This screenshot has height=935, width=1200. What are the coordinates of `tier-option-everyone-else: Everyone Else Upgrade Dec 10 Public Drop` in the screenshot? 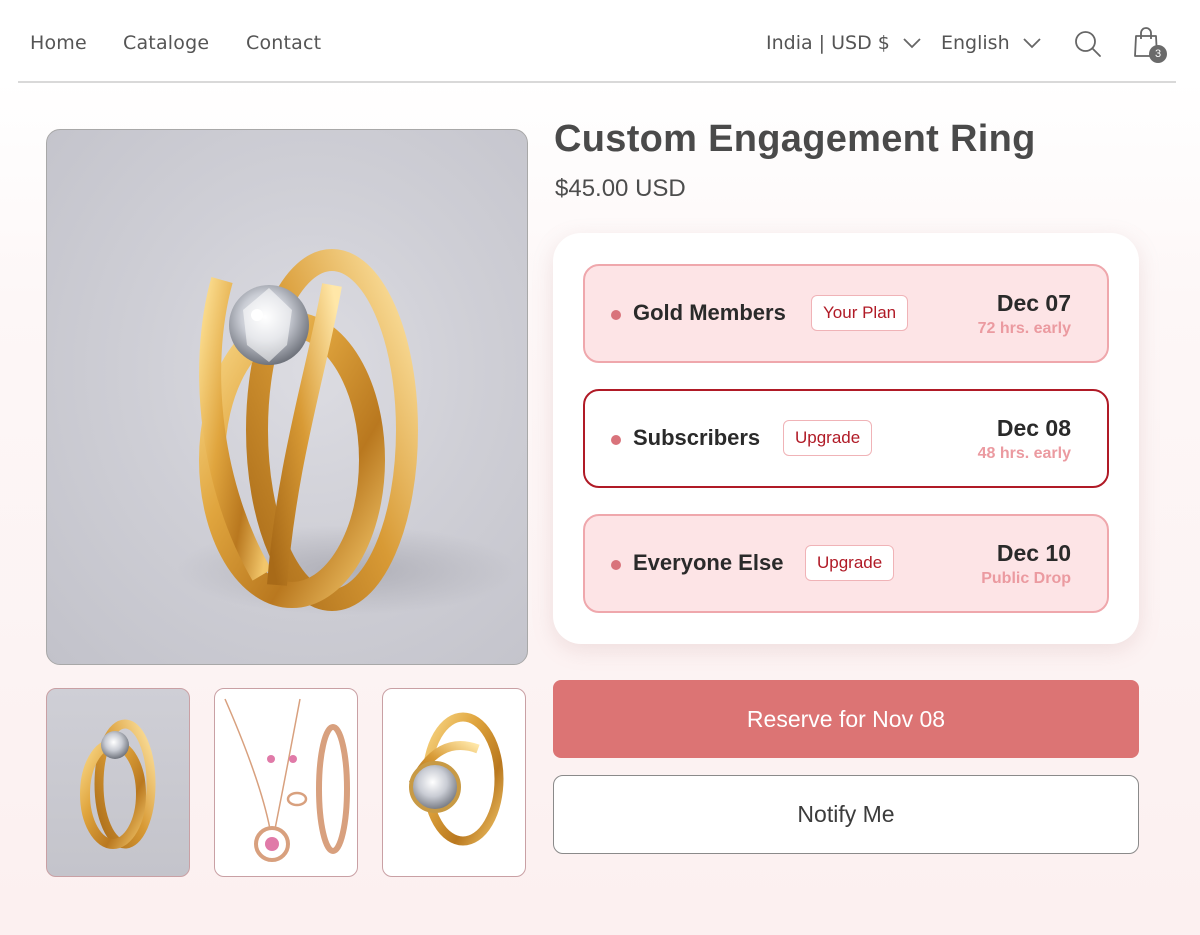 It's located at (846, 563).